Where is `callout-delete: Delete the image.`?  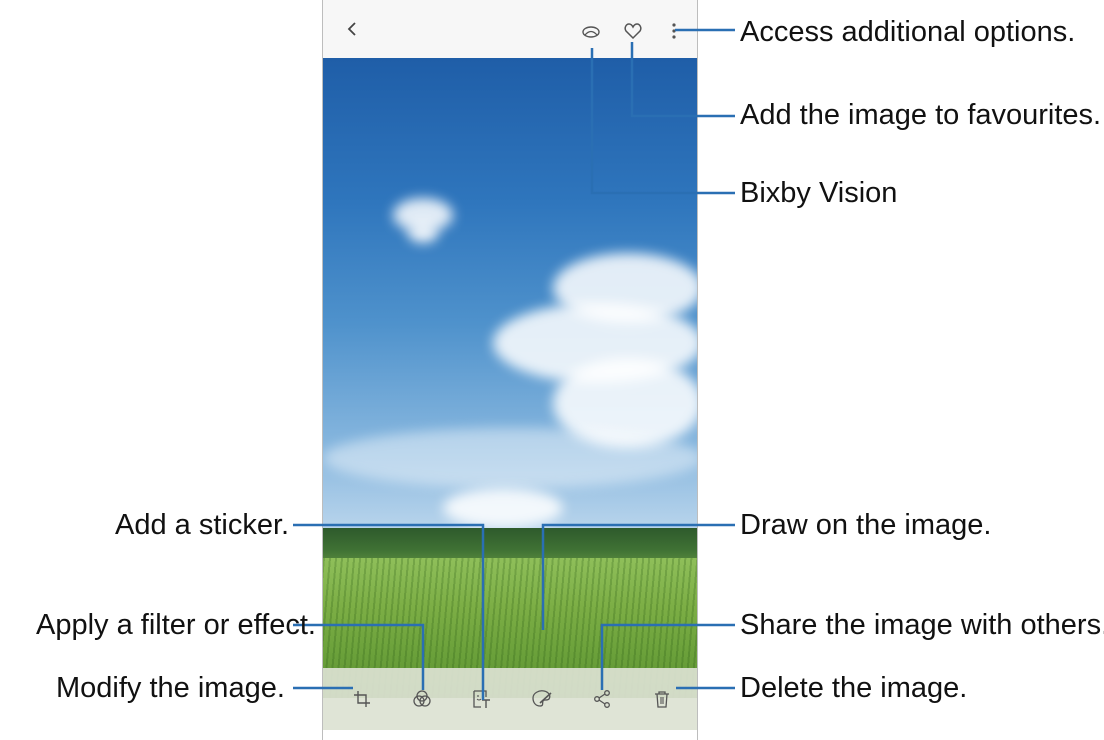
callout-delete: Delete the image. is located at coordinates (854, 688).